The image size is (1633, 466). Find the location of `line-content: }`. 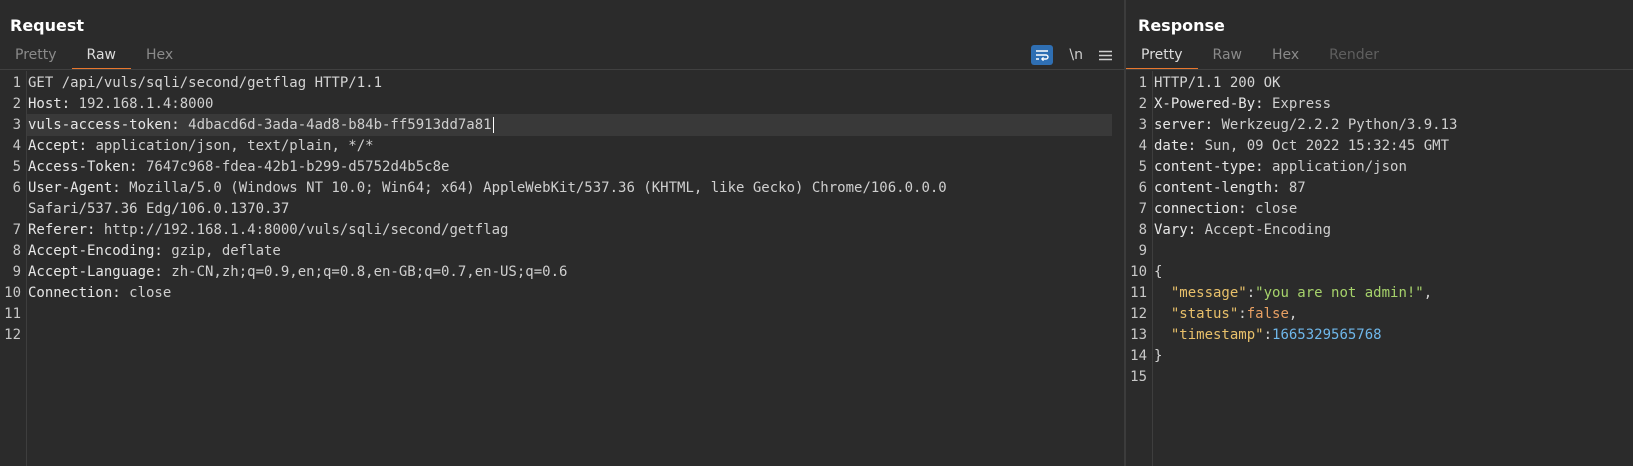

line-content: } is located at coordinates (1393, 356).